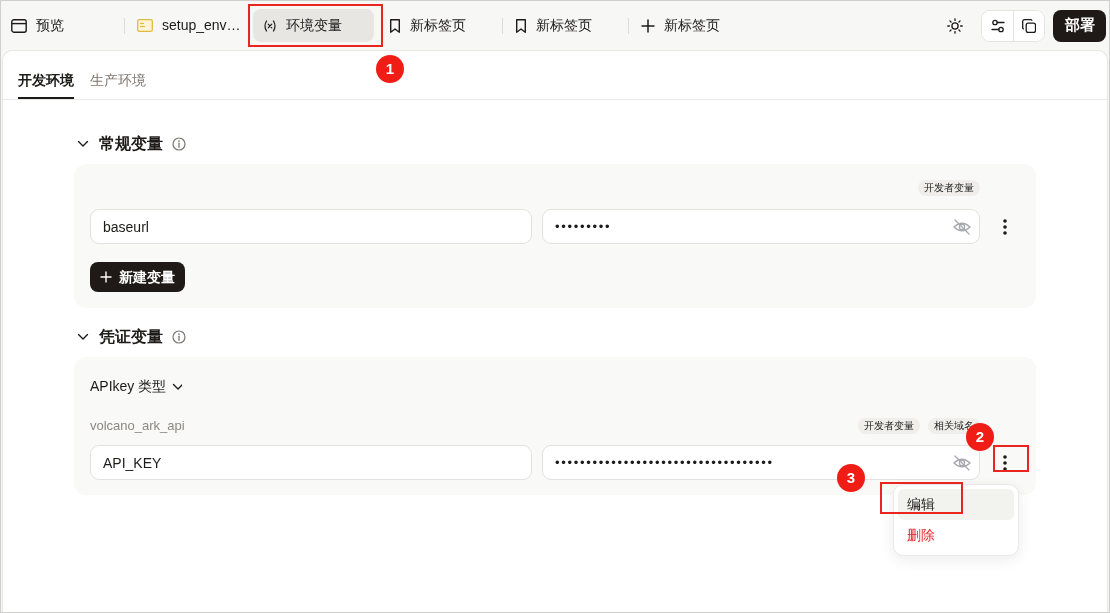 Image resolution: width=1110 pixels, height=613 pixels. What do you see at coordinates (137, 426) in the screenshot?
I see `variable-label: volcano_ark_api` at bounding box center [137, 426].